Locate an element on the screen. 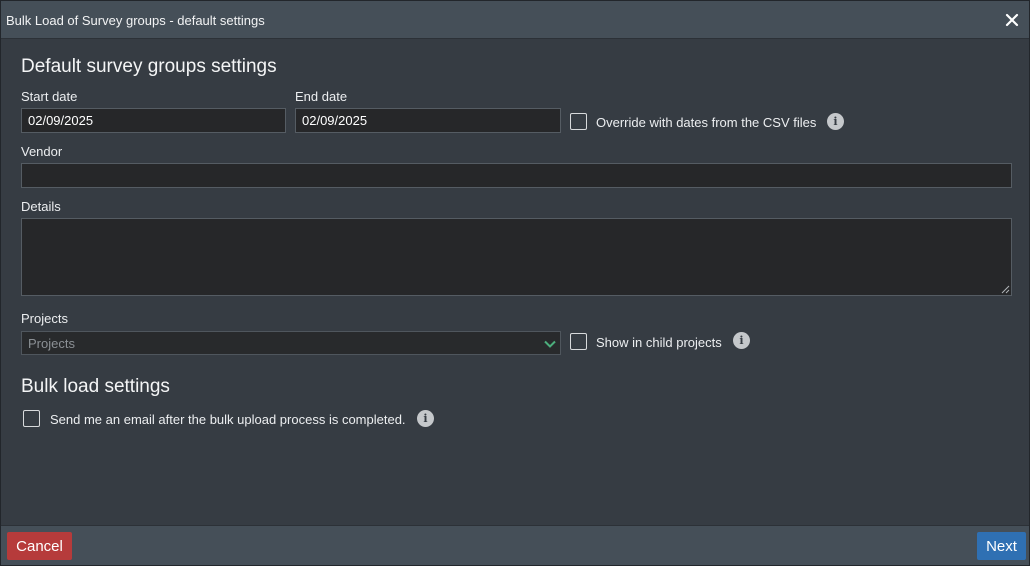  end-date-label: End date is located at coordinates (321, 96).